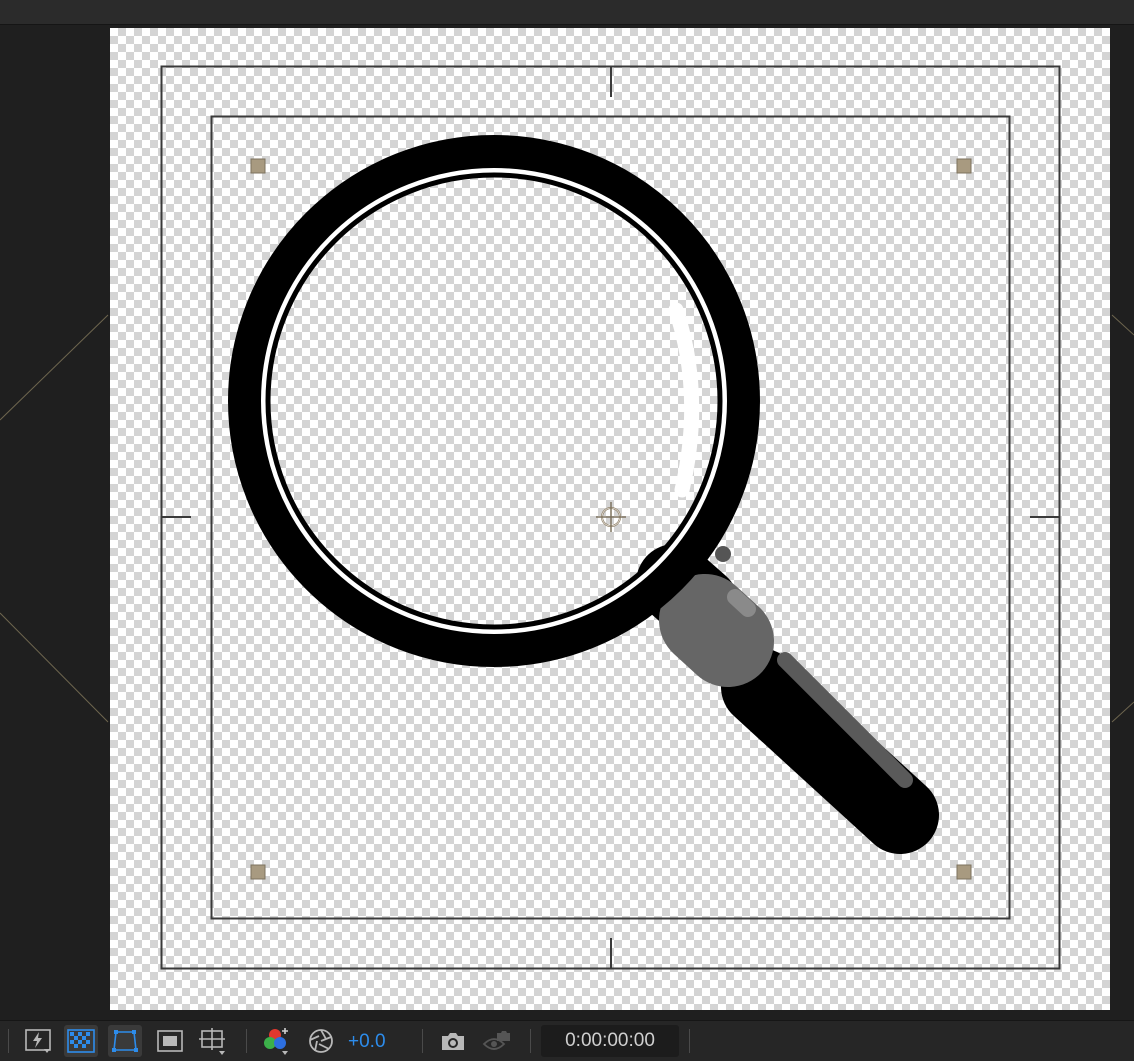  I want to click on region-of-interest-button, so click(170, 1041).